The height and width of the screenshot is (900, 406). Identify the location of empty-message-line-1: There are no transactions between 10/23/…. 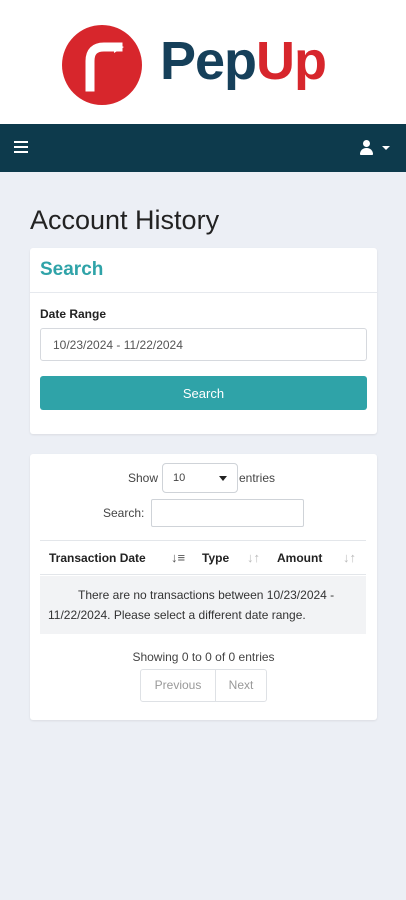
(206, 595).